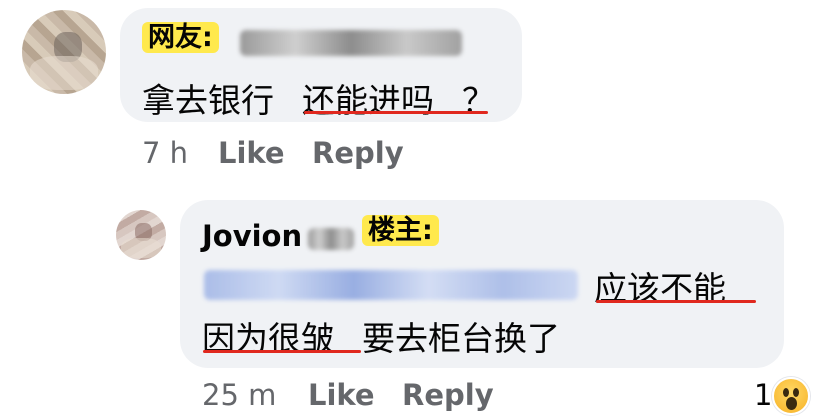  Describe the element at coordinates (368, 100) in the screenshot. I see `comment-text-underlined: 还能进吗` at that location.